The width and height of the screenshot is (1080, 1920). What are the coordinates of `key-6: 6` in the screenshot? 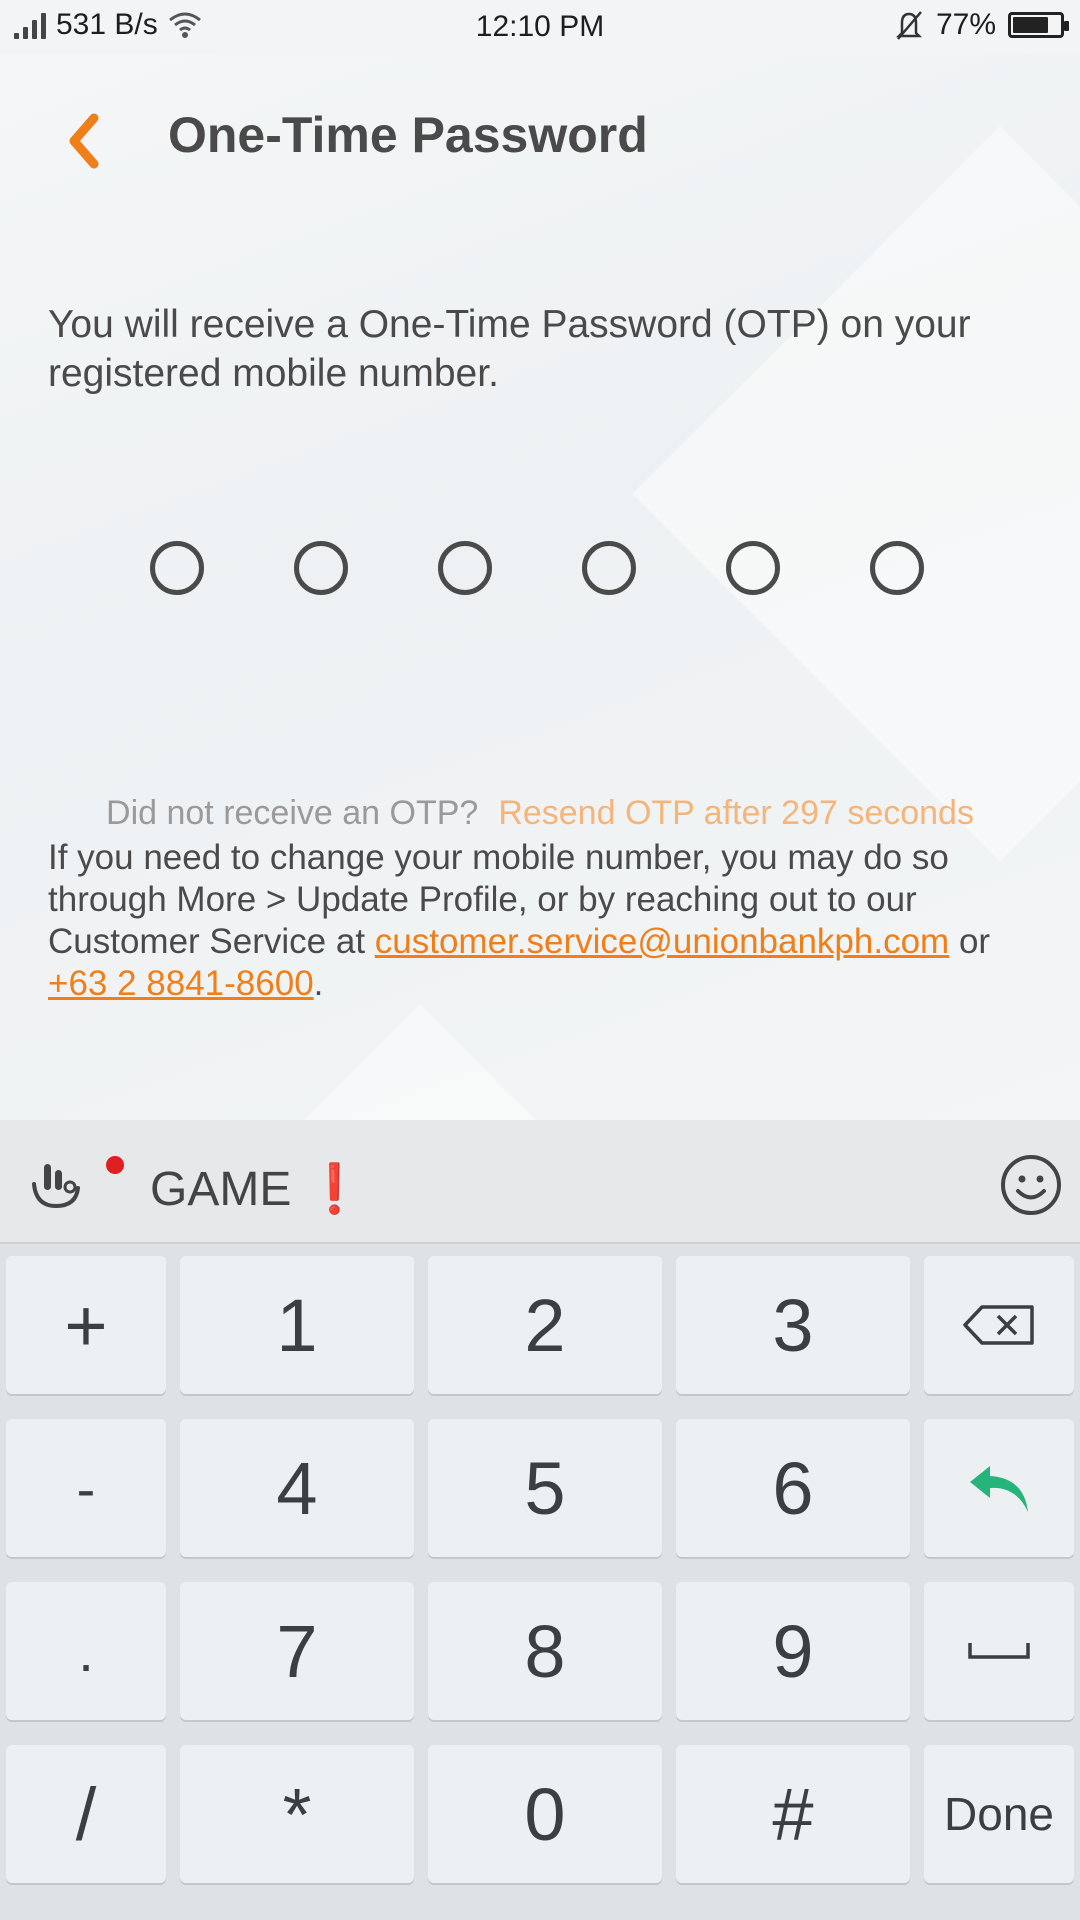 It's located at (793, 1488).